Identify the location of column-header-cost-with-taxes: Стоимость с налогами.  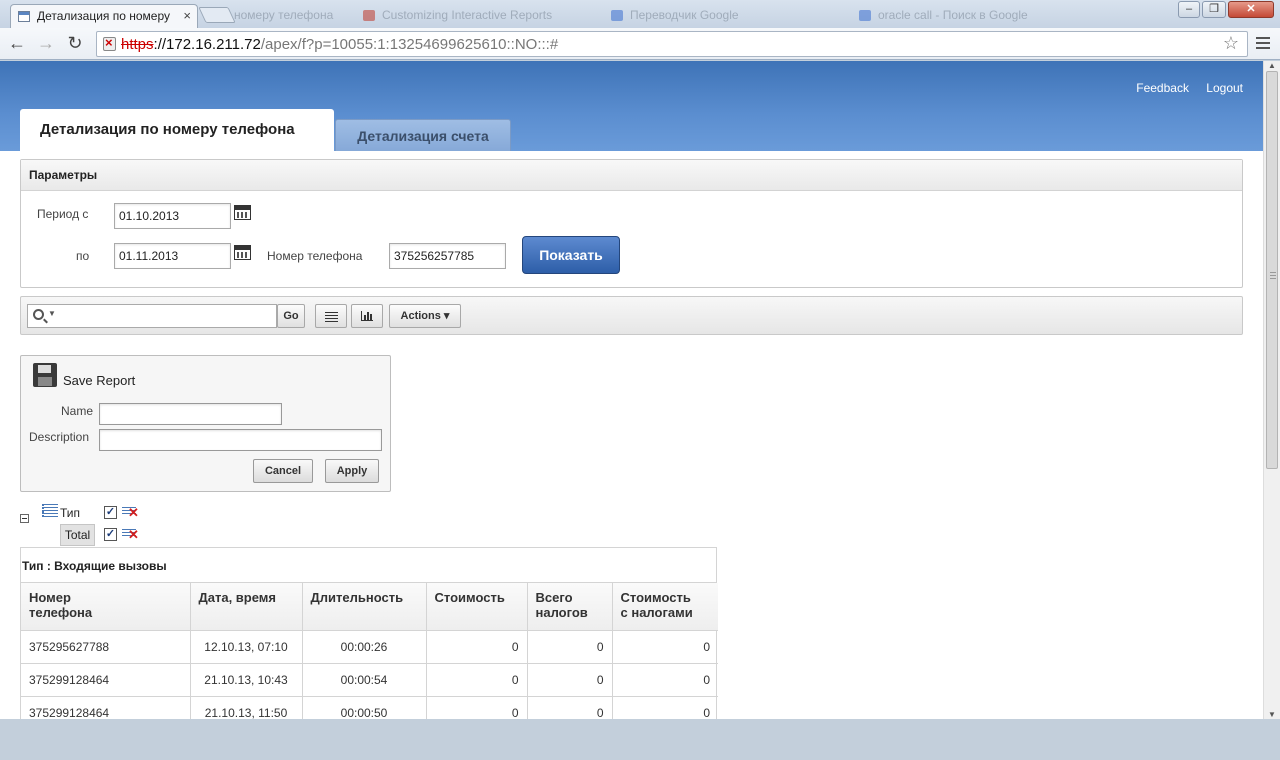
(665, 607).